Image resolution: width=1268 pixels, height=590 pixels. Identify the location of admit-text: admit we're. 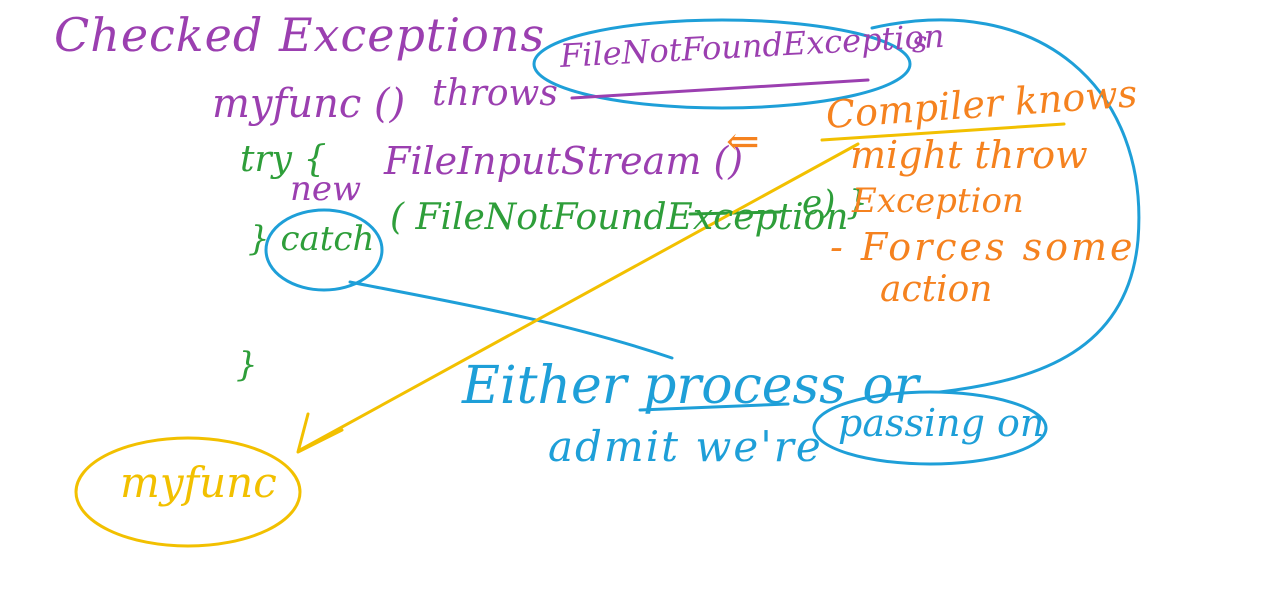
(685, 446).